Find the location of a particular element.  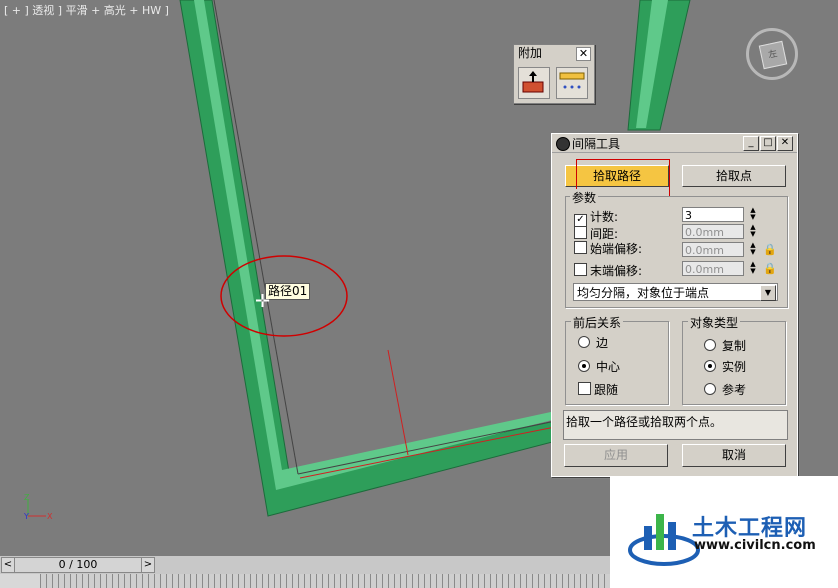

object-reference-radio is located at coordinates (710, 389).